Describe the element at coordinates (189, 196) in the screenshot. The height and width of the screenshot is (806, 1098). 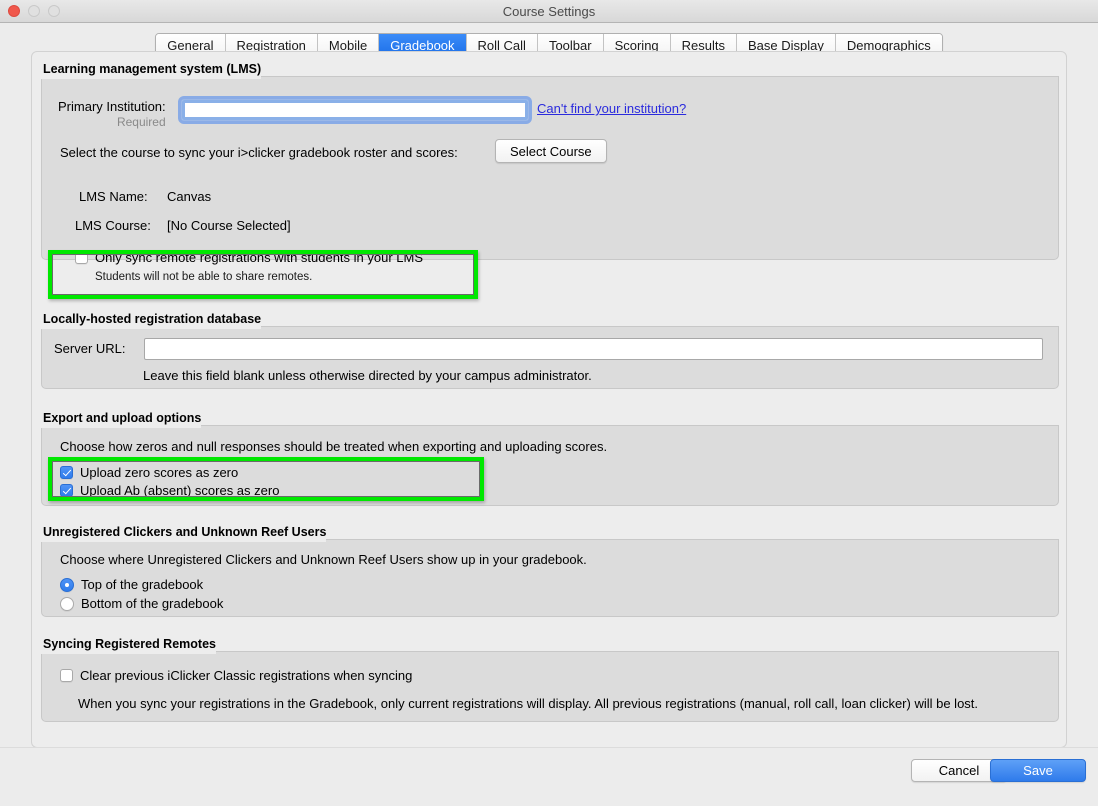
I see `lms-name-value: Canvas` at that location.